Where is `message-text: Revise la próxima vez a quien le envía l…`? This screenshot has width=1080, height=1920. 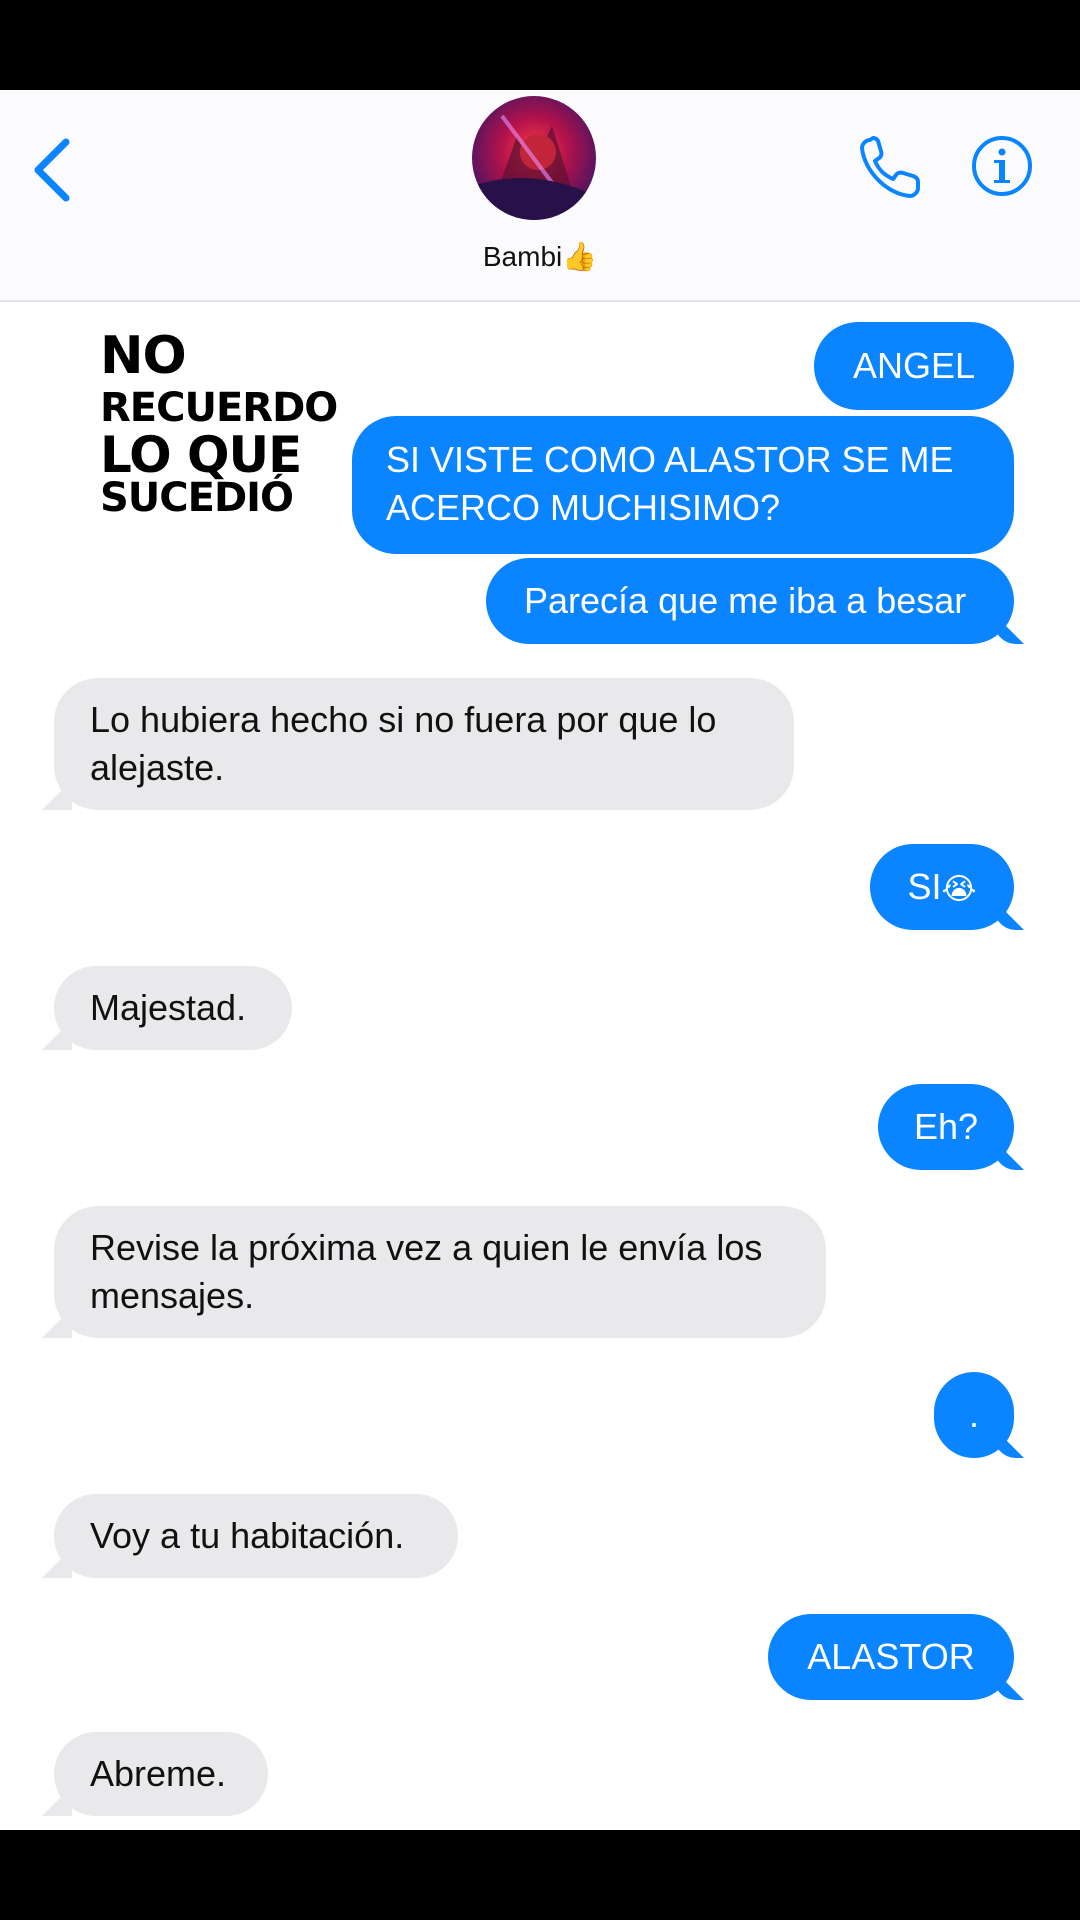 message-text: Revise la próxima vez a quien le envía l… is located at coordinates (426, 1247).